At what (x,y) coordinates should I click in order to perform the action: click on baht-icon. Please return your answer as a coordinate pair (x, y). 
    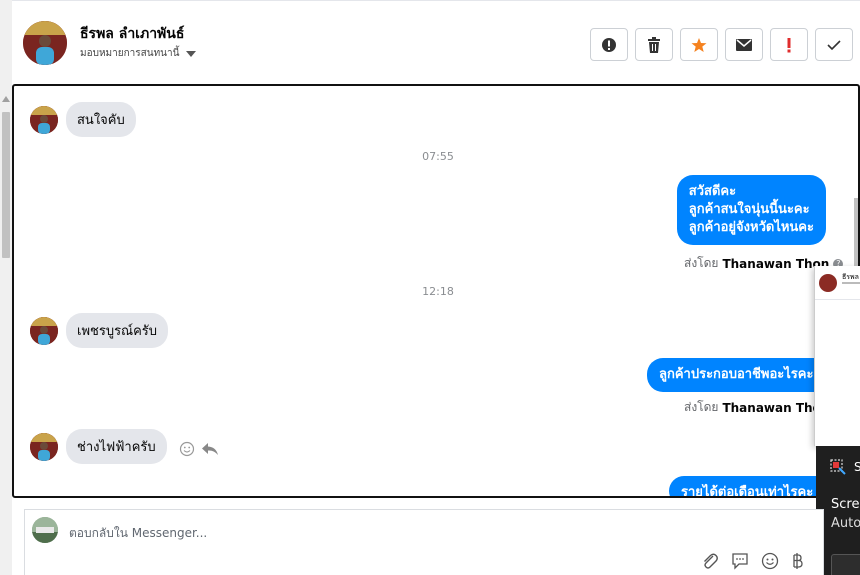
    Looking at the image, I should click on (797, 561).